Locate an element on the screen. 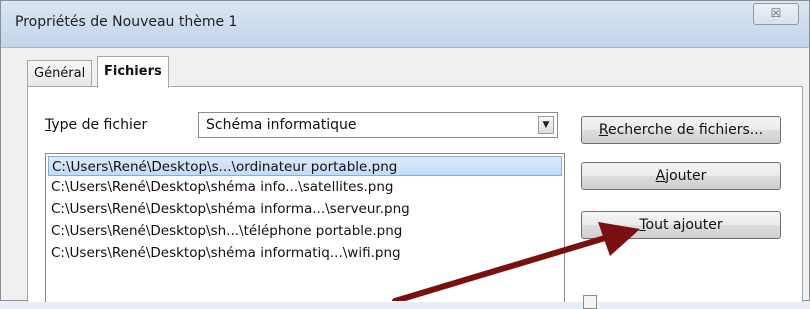  annotation-arrow-head is located at coordinates (619, 239).